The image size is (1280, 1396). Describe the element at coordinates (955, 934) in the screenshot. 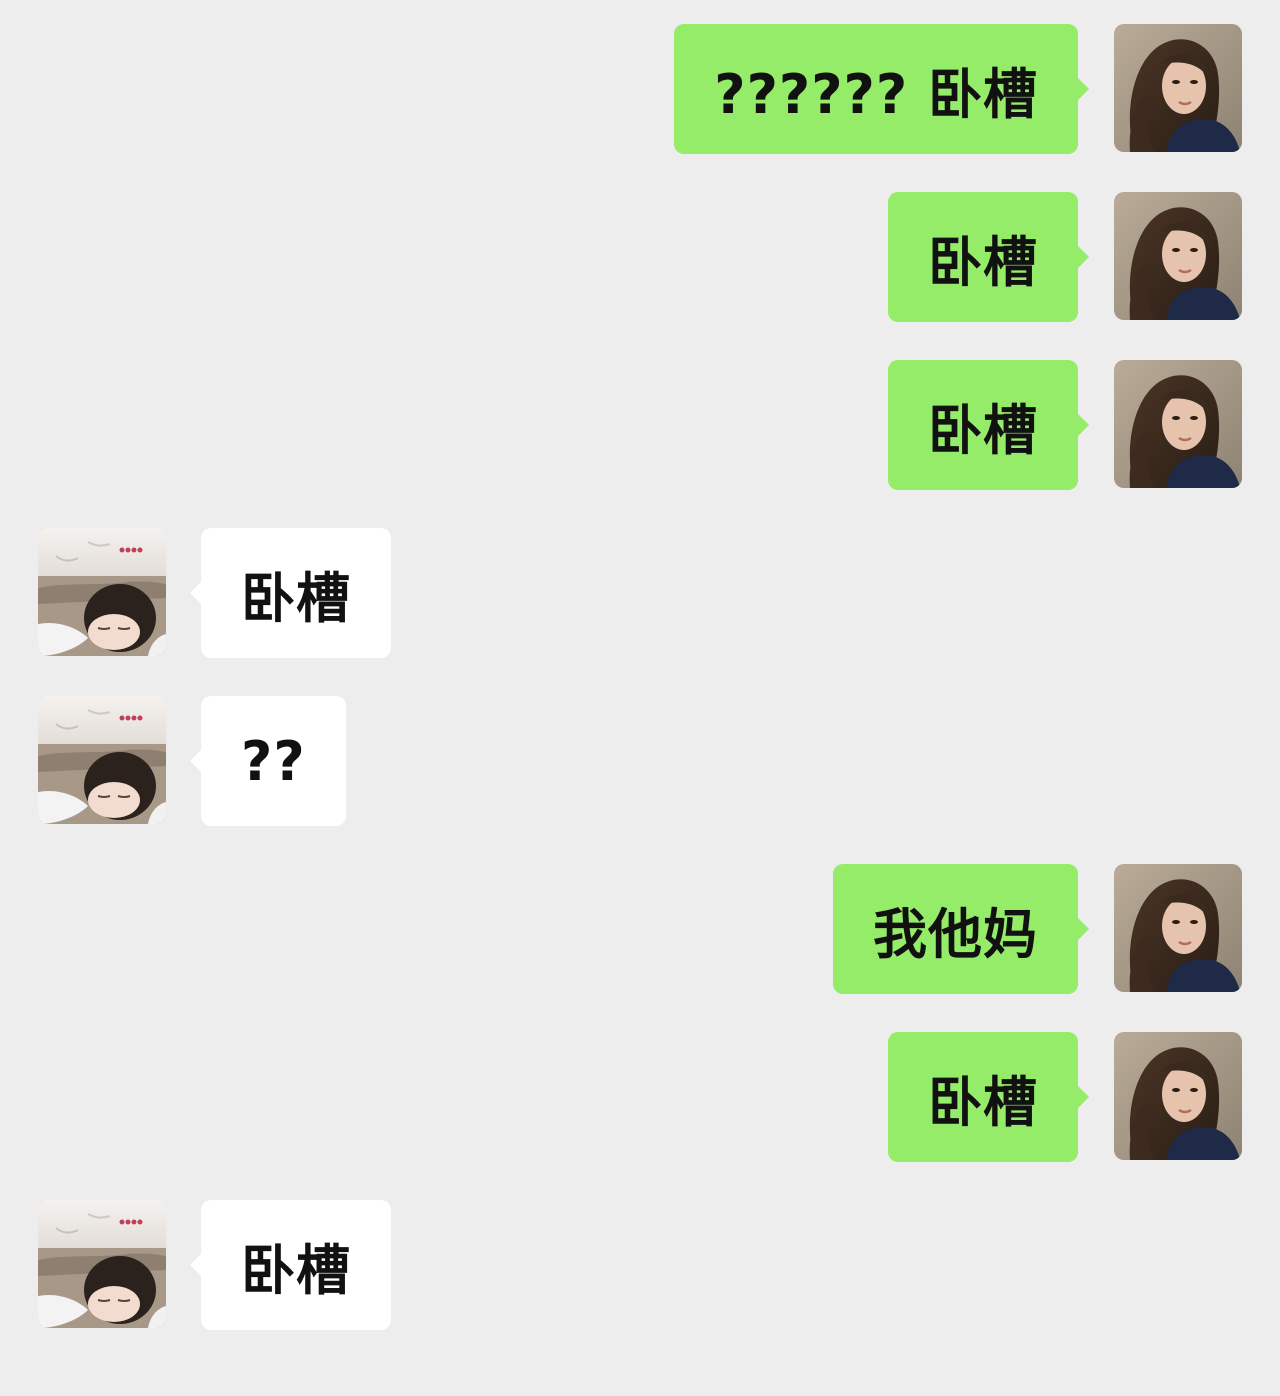

I see `message-text: 我他妈` at that location.